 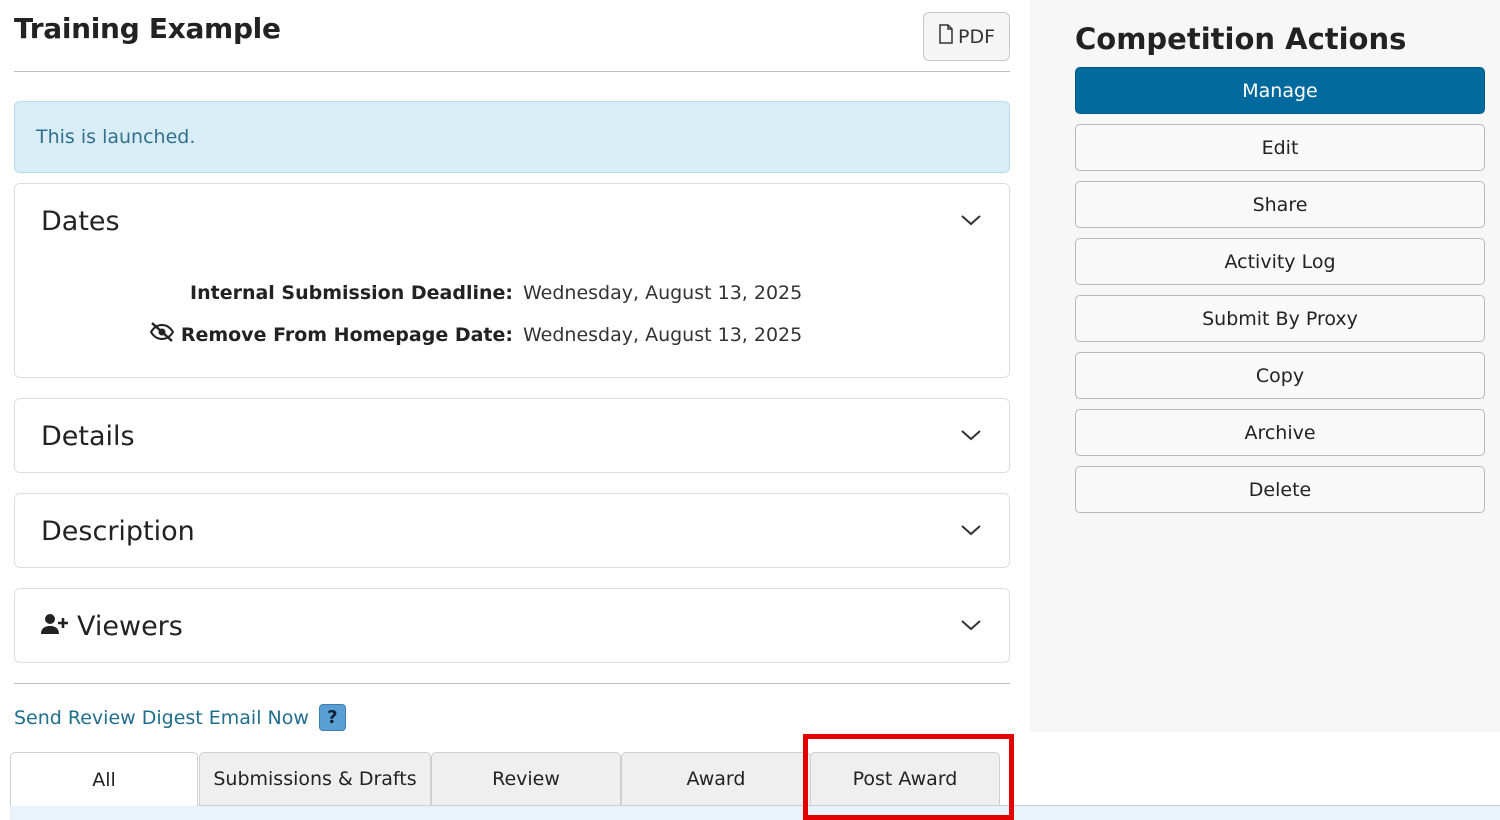 What do you see at coordinates (130, 626) in the screenshot?
I see `viewers-title: Viewers` at bounding box center [130, 626].